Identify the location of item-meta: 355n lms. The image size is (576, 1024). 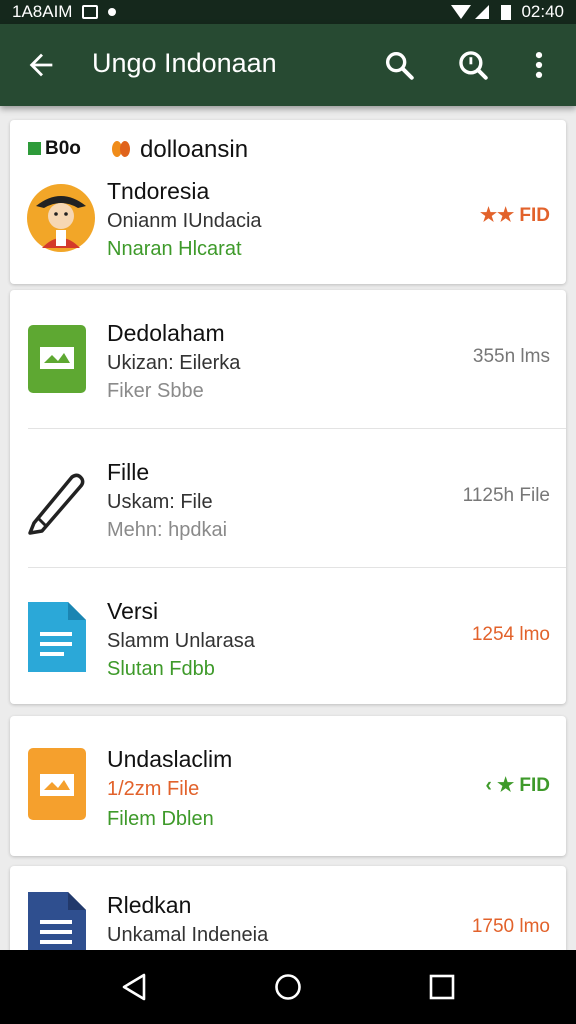
(511, 356).